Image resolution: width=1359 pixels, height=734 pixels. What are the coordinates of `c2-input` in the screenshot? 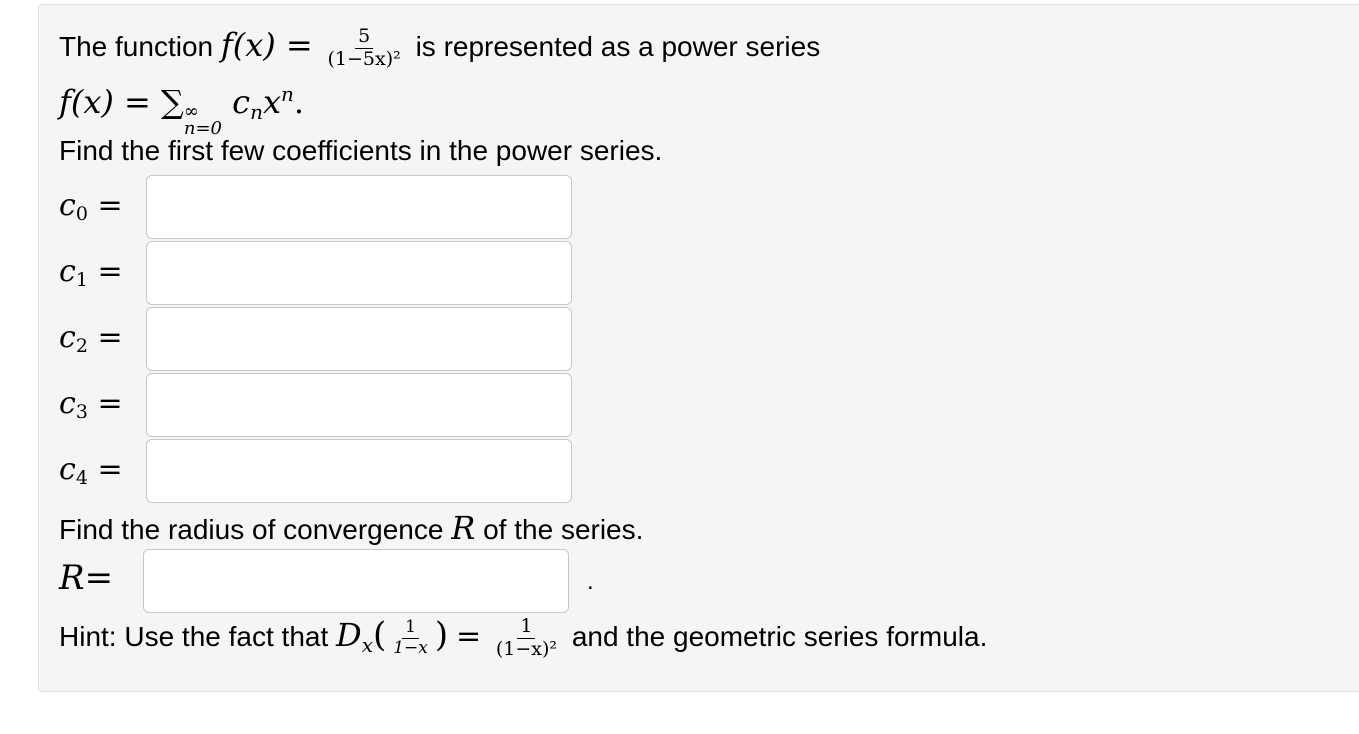 It's located at (359, 339).